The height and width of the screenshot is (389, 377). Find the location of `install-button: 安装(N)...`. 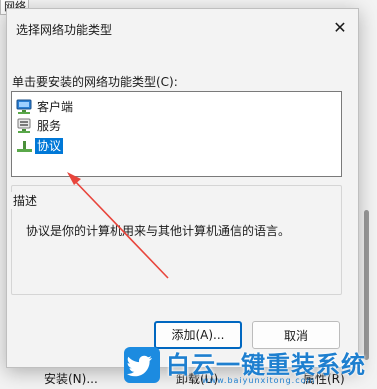

install-button: 安装(N)... is located at coordinates (71, 378).